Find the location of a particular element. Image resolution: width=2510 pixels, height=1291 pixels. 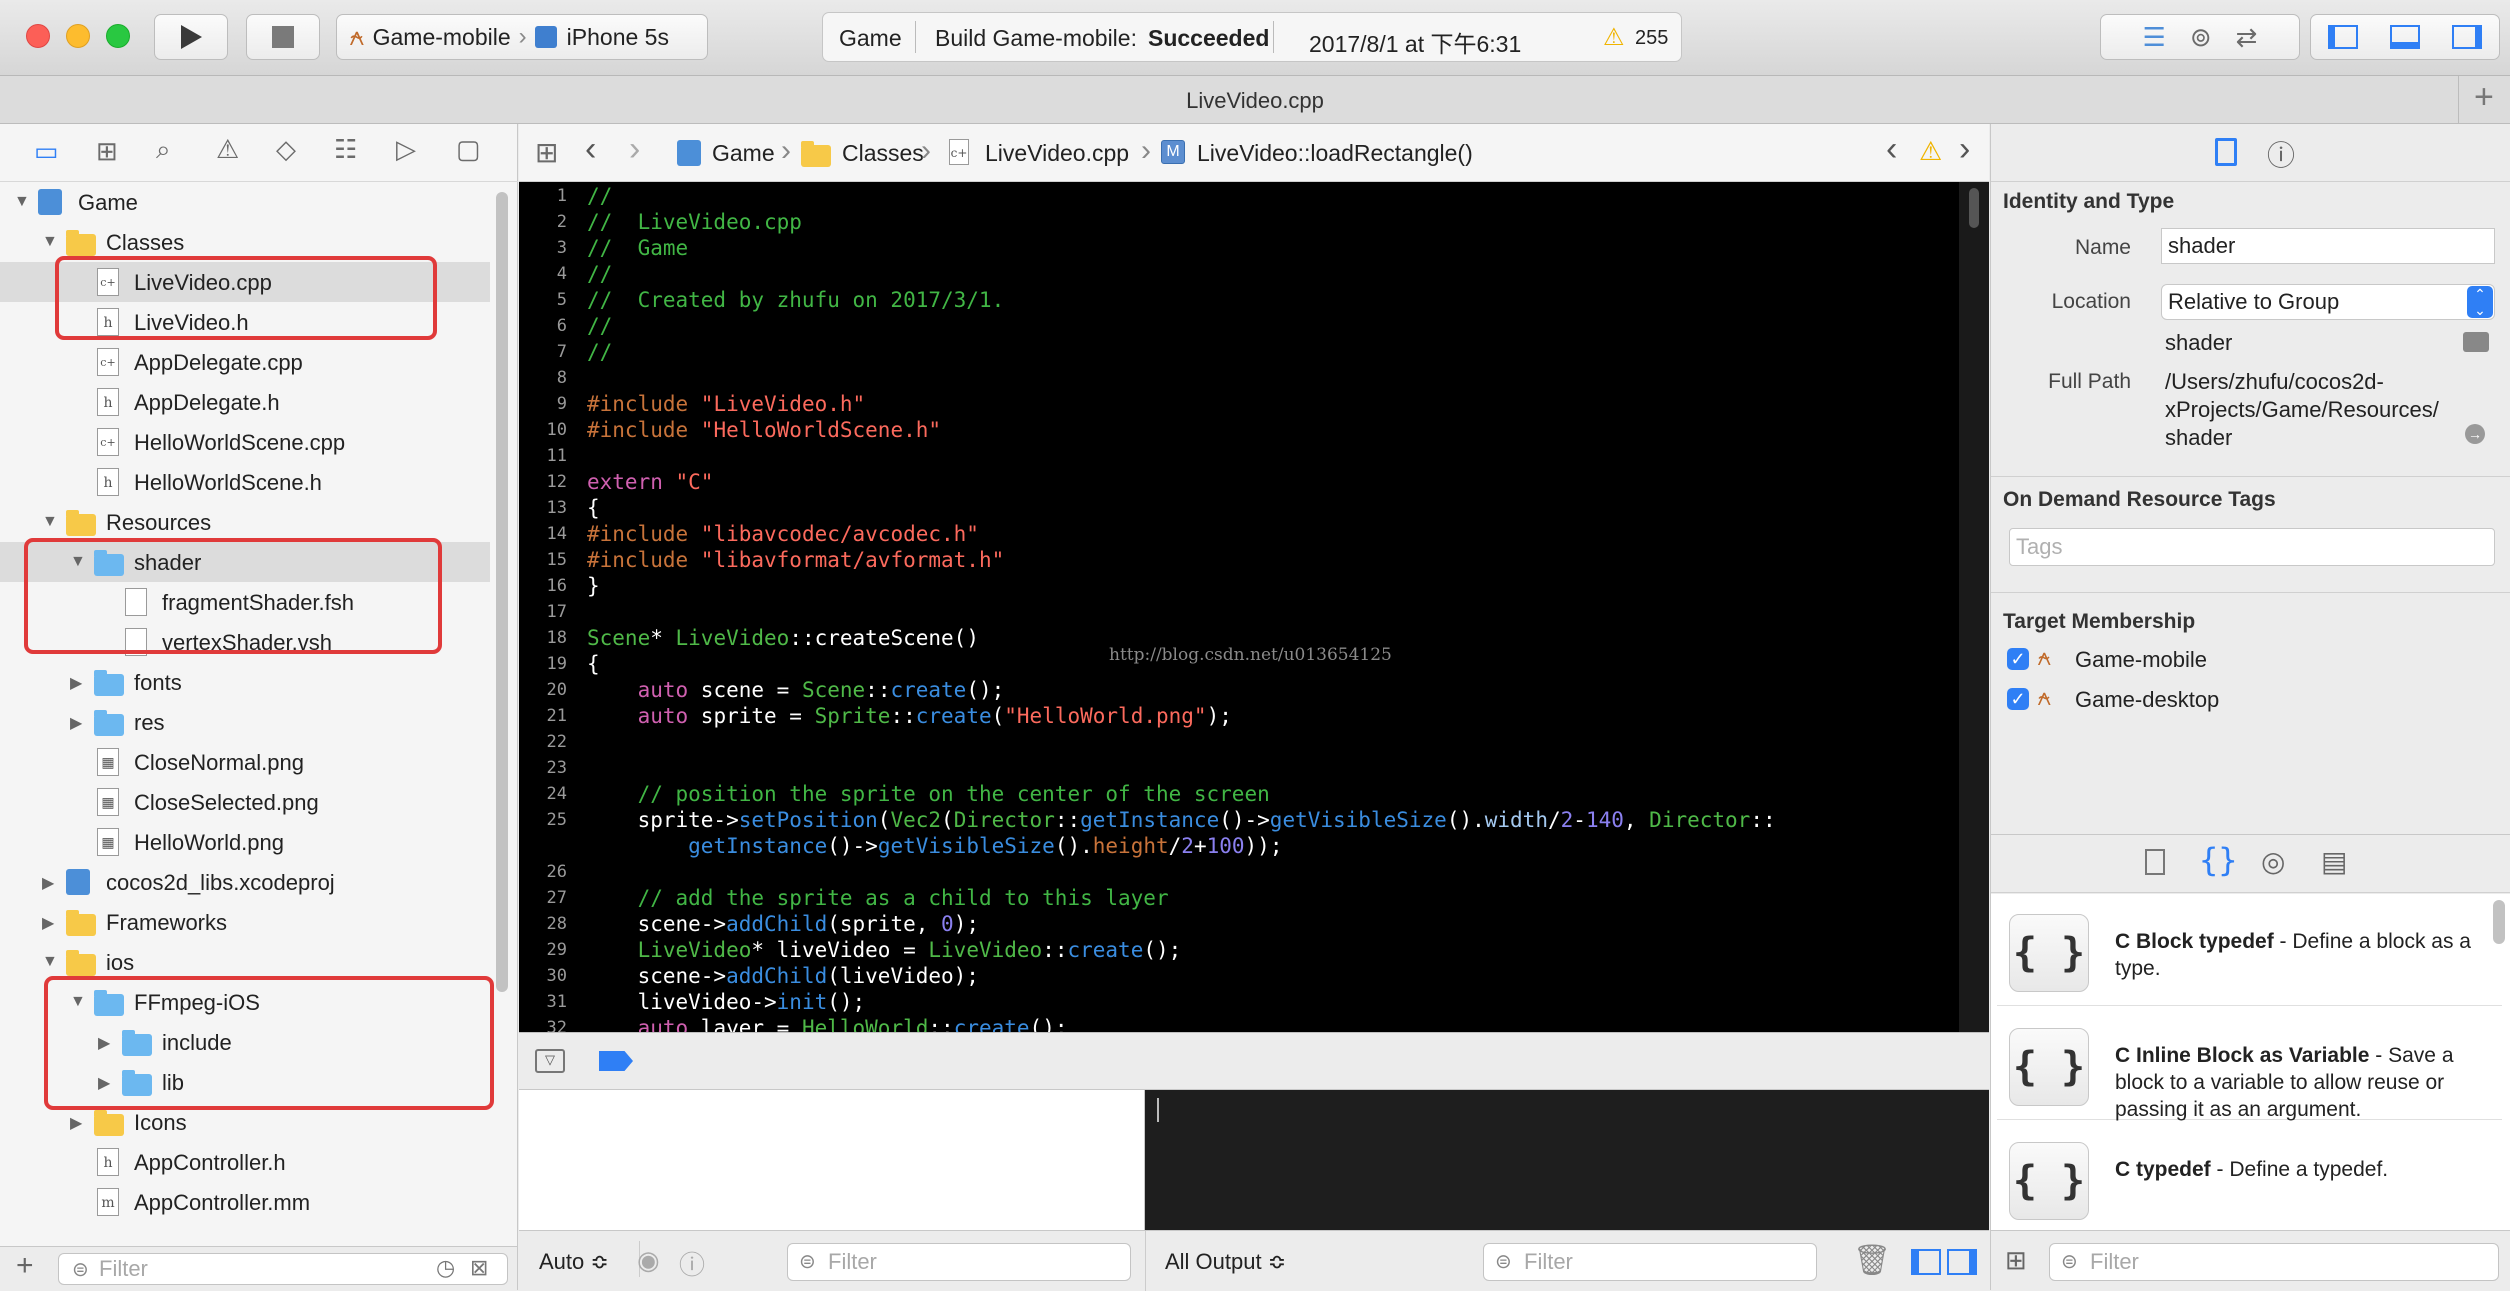

warning-icon: ⚠ is located at coordinates (1930, 151).